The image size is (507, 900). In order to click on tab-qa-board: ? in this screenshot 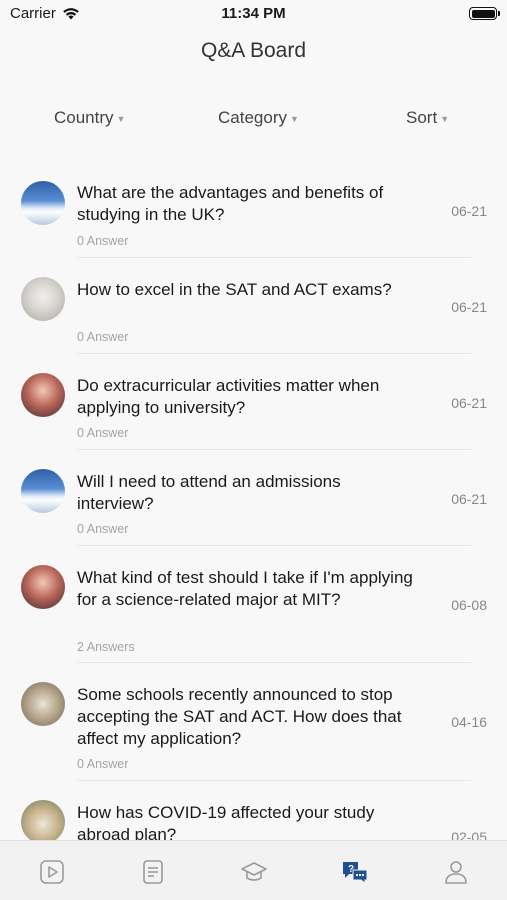, I will do `click(355, 872)`.